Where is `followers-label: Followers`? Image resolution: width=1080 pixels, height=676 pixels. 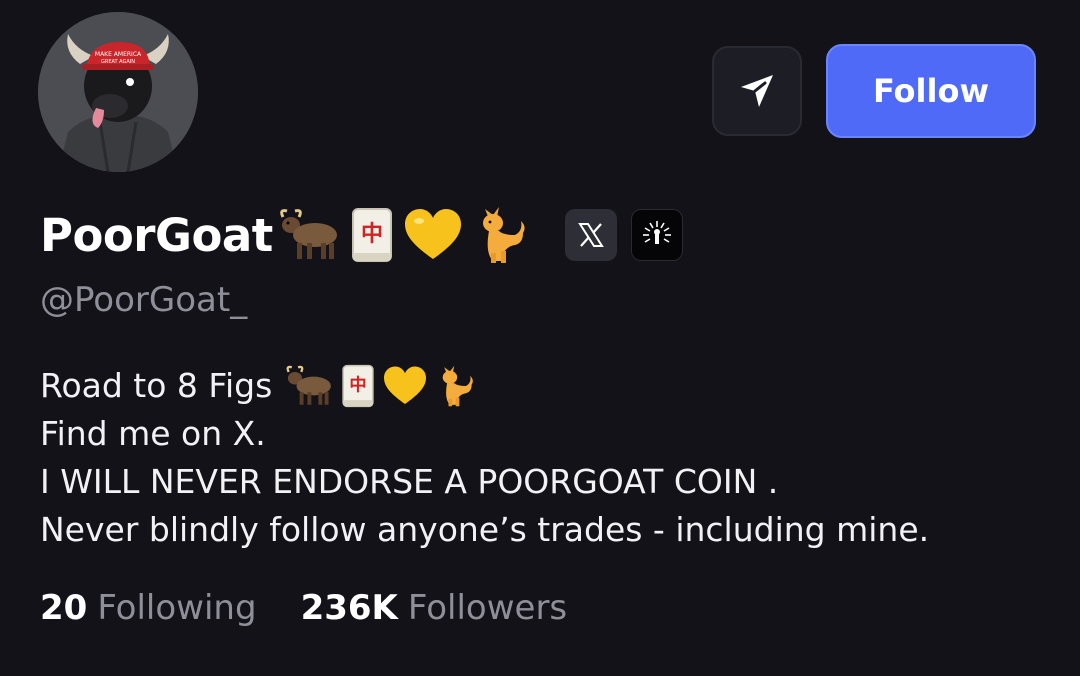 followers-label: Followers is located at coordinates (487, 608).